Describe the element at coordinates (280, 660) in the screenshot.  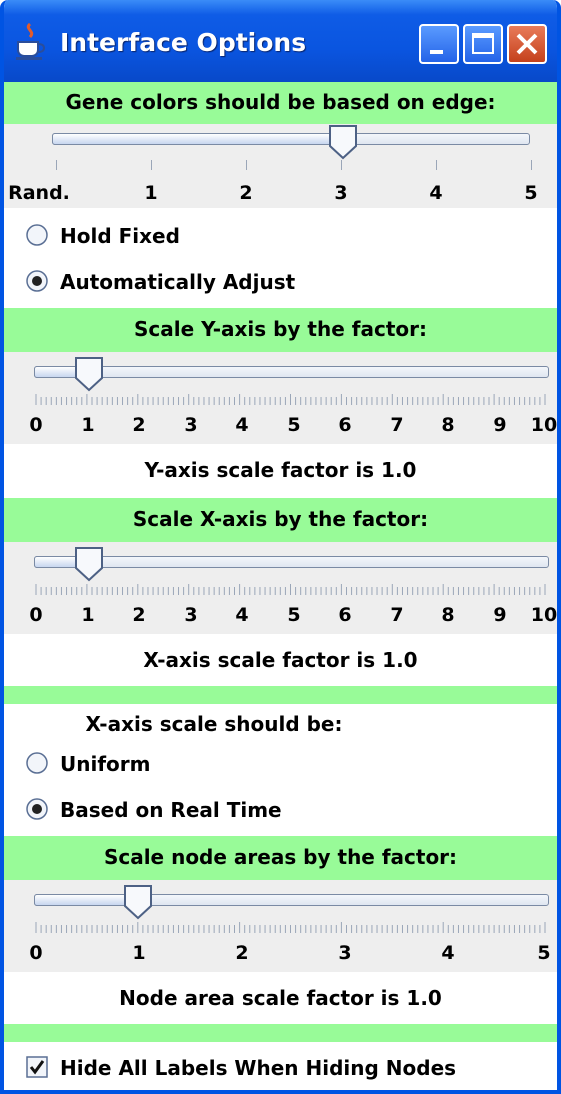
I see `x-axis-status-text: X-axis scale factor is 1.0` at that location.